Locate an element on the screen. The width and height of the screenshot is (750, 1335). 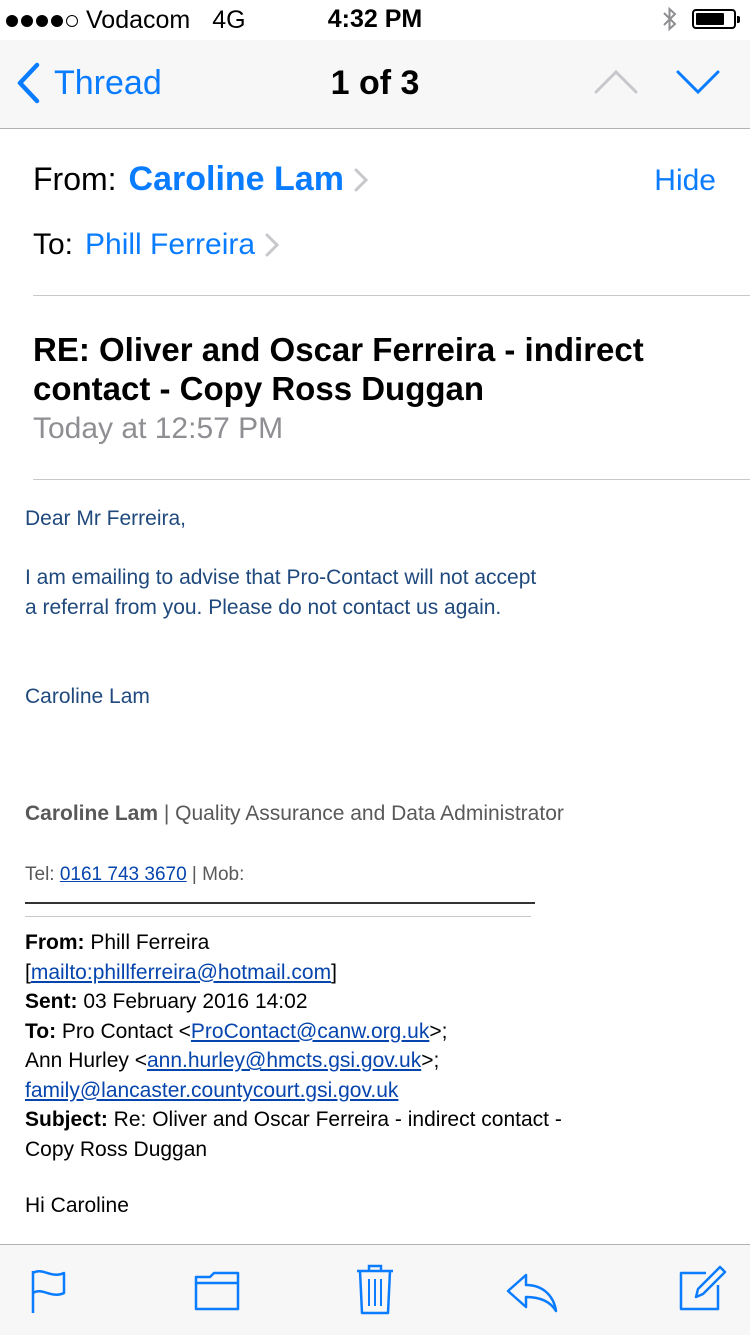
trash-icon is located at coordinates (375, 1289).